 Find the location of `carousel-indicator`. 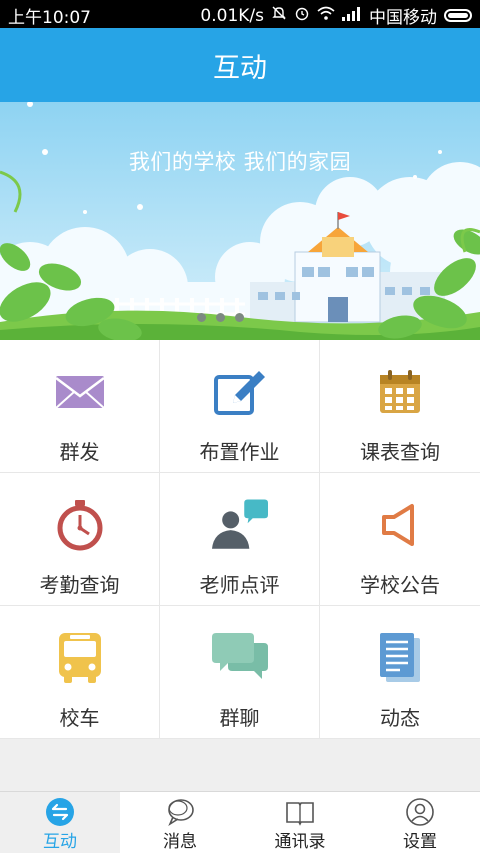

carousel-indicator is located at coordinates (220, 317).